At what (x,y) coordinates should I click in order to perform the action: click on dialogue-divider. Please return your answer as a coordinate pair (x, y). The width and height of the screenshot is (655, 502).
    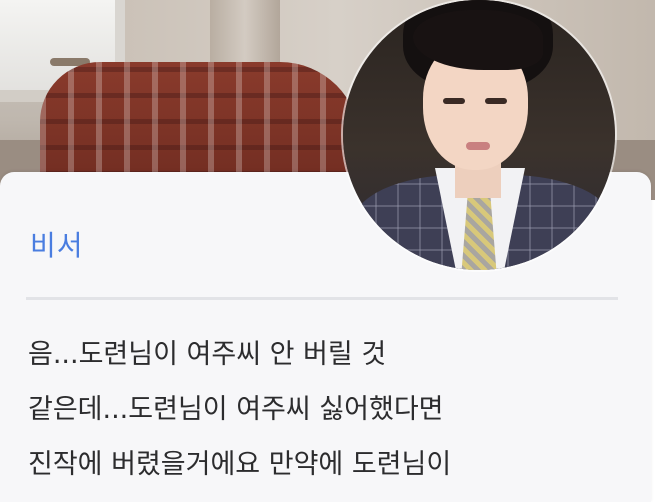
    Looking at the image, I should click on (322, 298).